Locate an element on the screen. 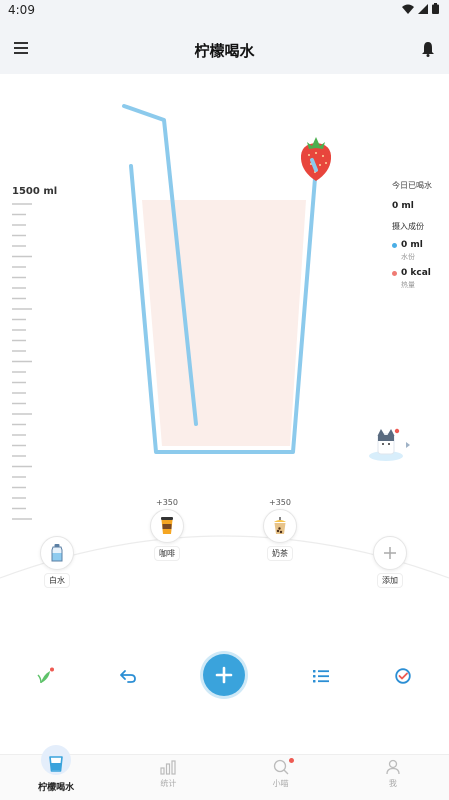 The image size is (449, 800). drink-label: 咖啡 is located at coordinates (167, 553).